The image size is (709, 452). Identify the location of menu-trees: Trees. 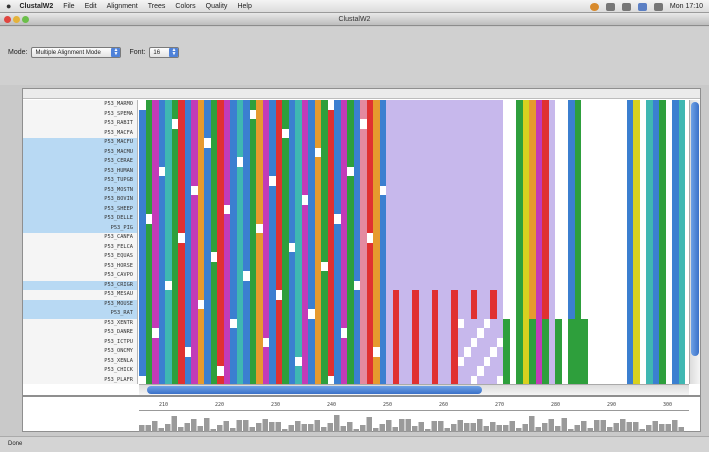
(157, 6).